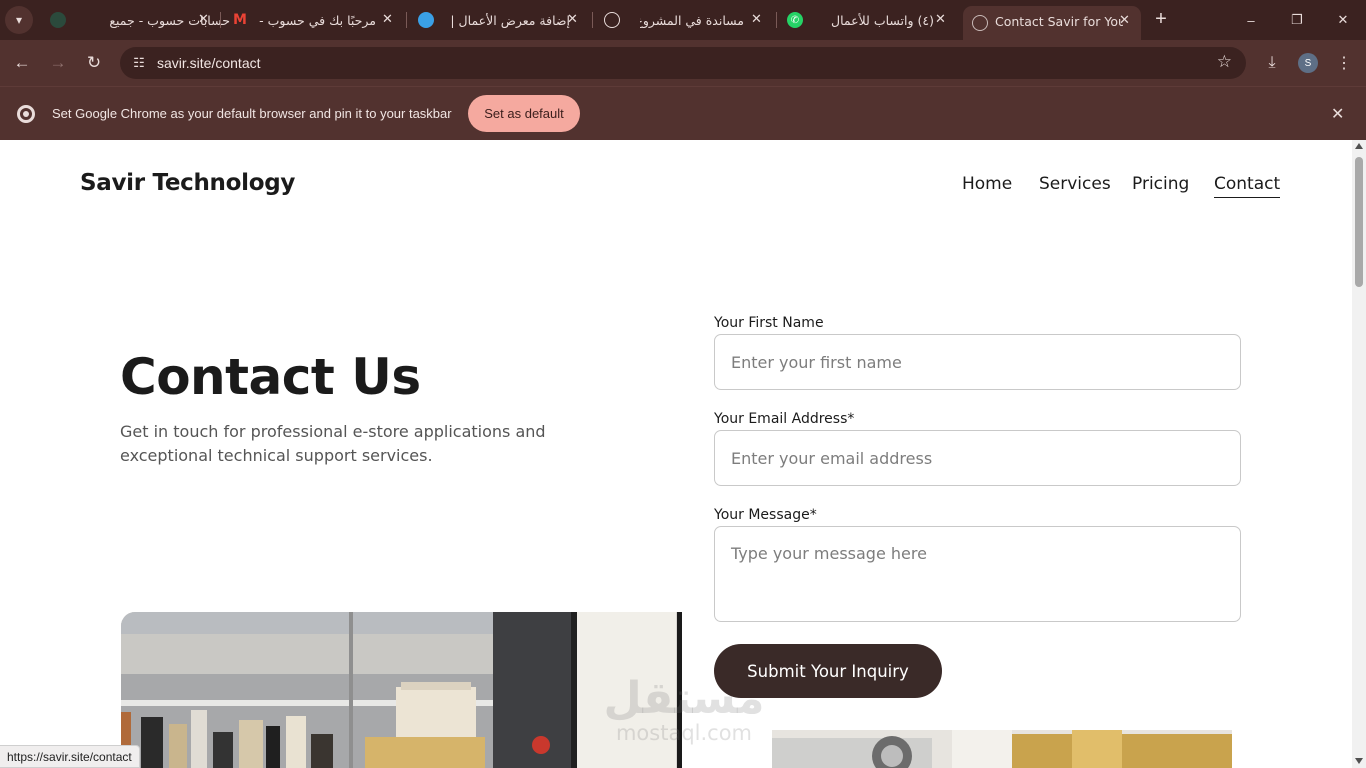 The height and width of the screenshot is (768, 1366). I want to click on gmail-icon: M, so click(240, 20).